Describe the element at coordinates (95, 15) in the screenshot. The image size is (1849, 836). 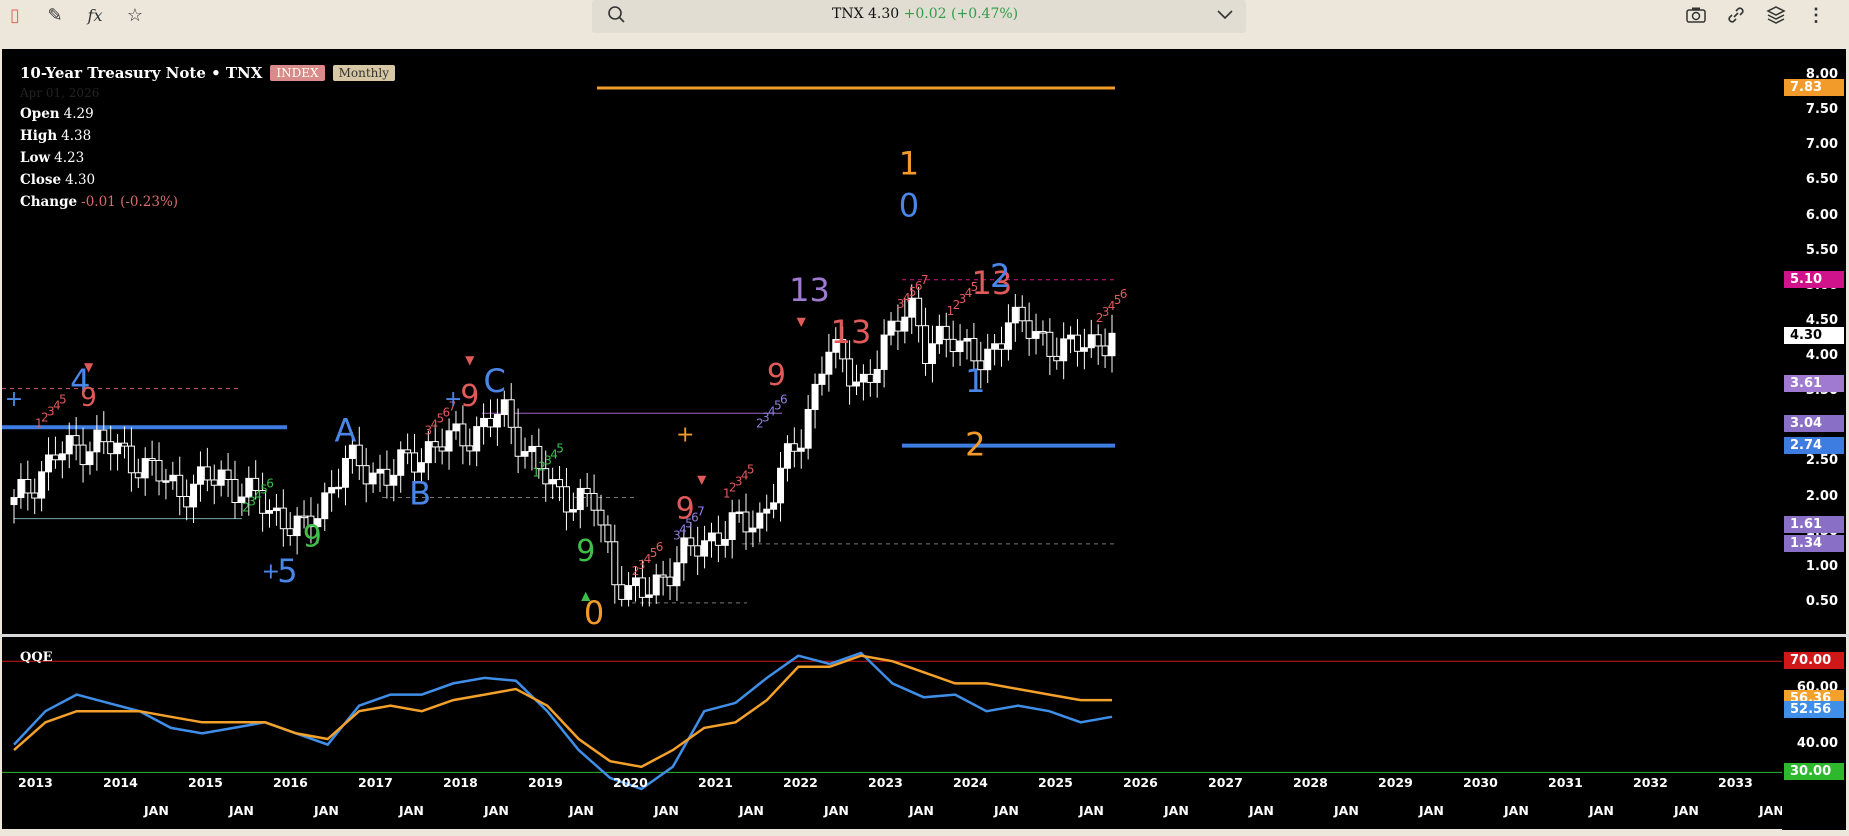
I see `function-icon: fx` at that location.